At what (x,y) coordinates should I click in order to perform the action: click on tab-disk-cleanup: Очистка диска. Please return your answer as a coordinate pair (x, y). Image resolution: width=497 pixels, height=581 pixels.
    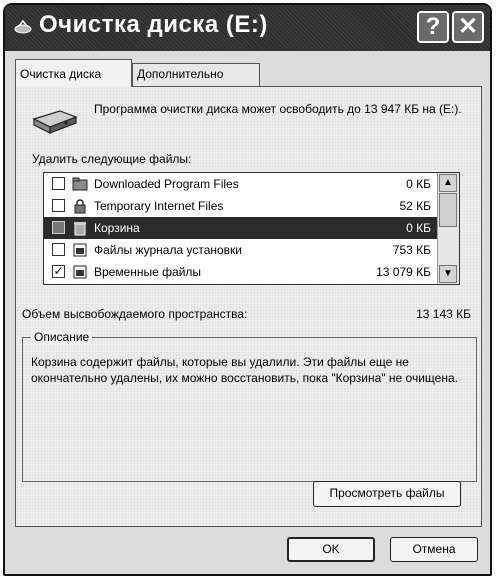
    Looking at the image, I should click on (73, 73).